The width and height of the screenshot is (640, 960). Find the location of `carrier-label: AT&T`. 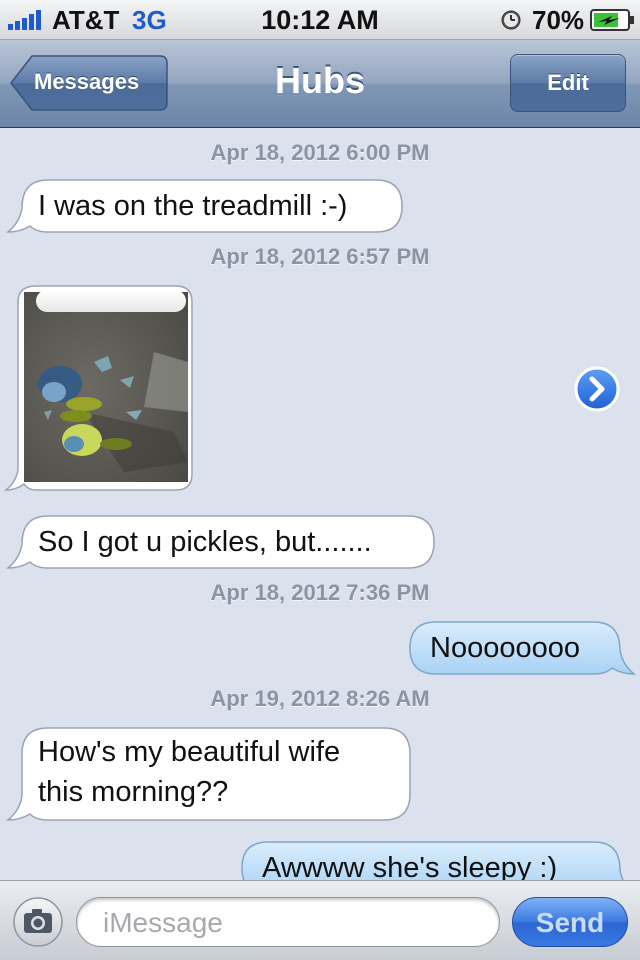

carrier-label: AT&T is located at coordinates (86, 20).